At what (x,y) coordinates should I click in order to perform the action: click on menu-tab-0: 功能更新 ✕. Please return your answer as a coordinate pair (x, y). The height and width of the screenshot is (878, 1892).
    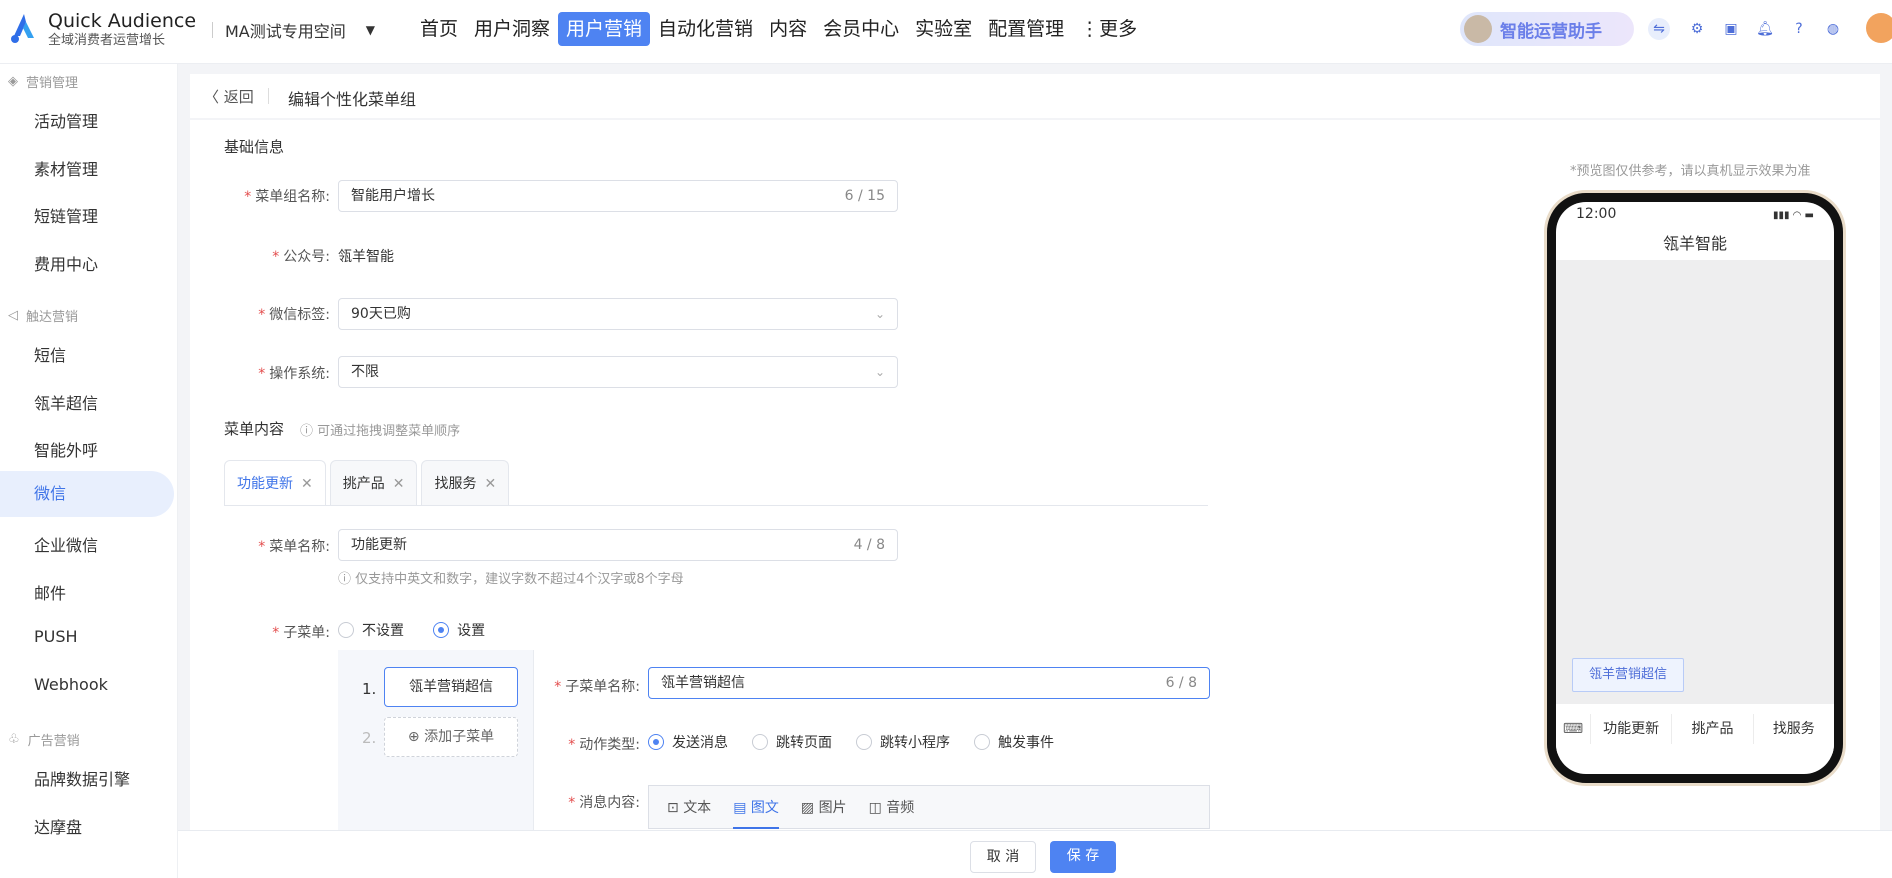
    Looking at the image, I should click on (275, 483).